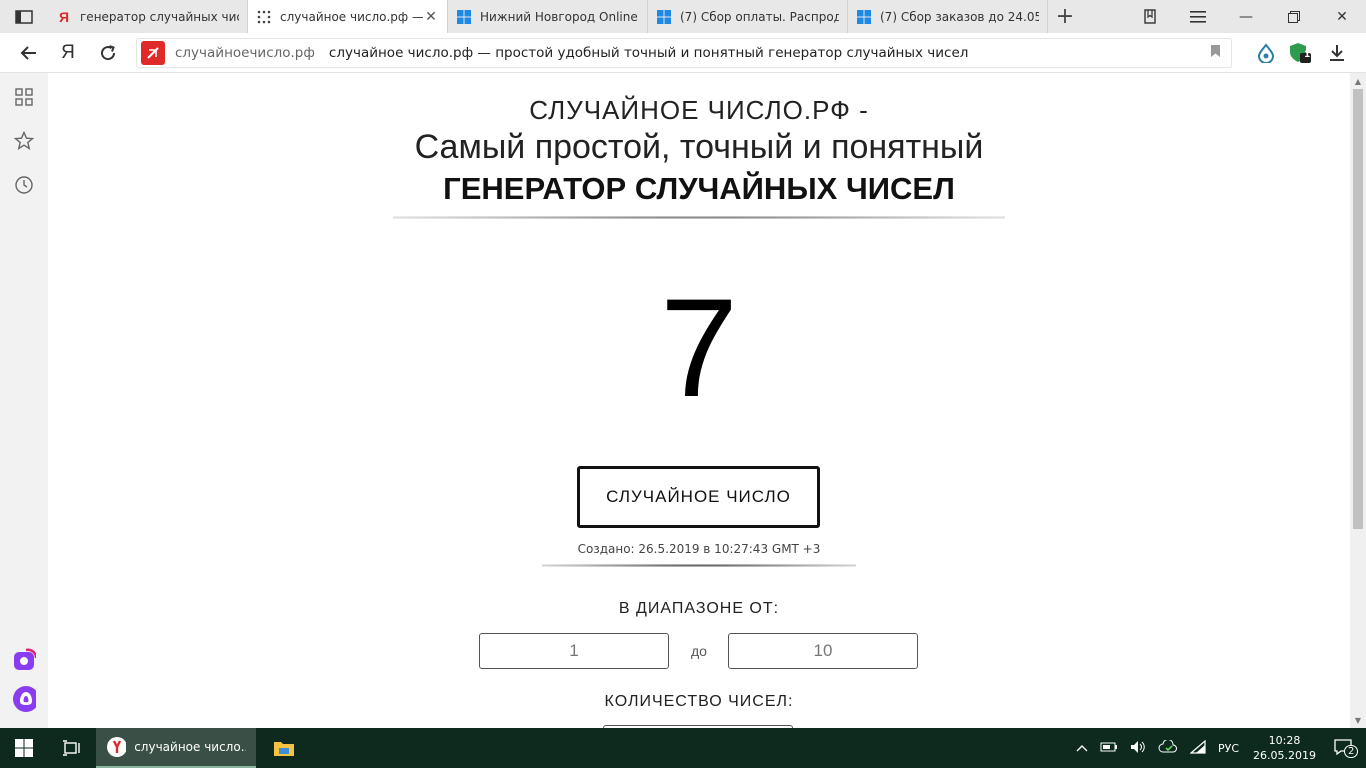  Describe the element at coordinates (1351, 751) in the screenshot. I see `notification-count: 2` at that location.